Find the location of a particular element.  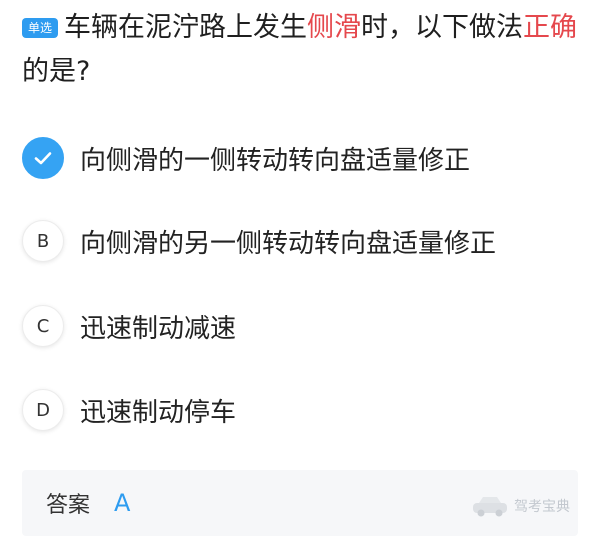

option-d-text: 迅速制动停车 is located at coordinates (158, 412).